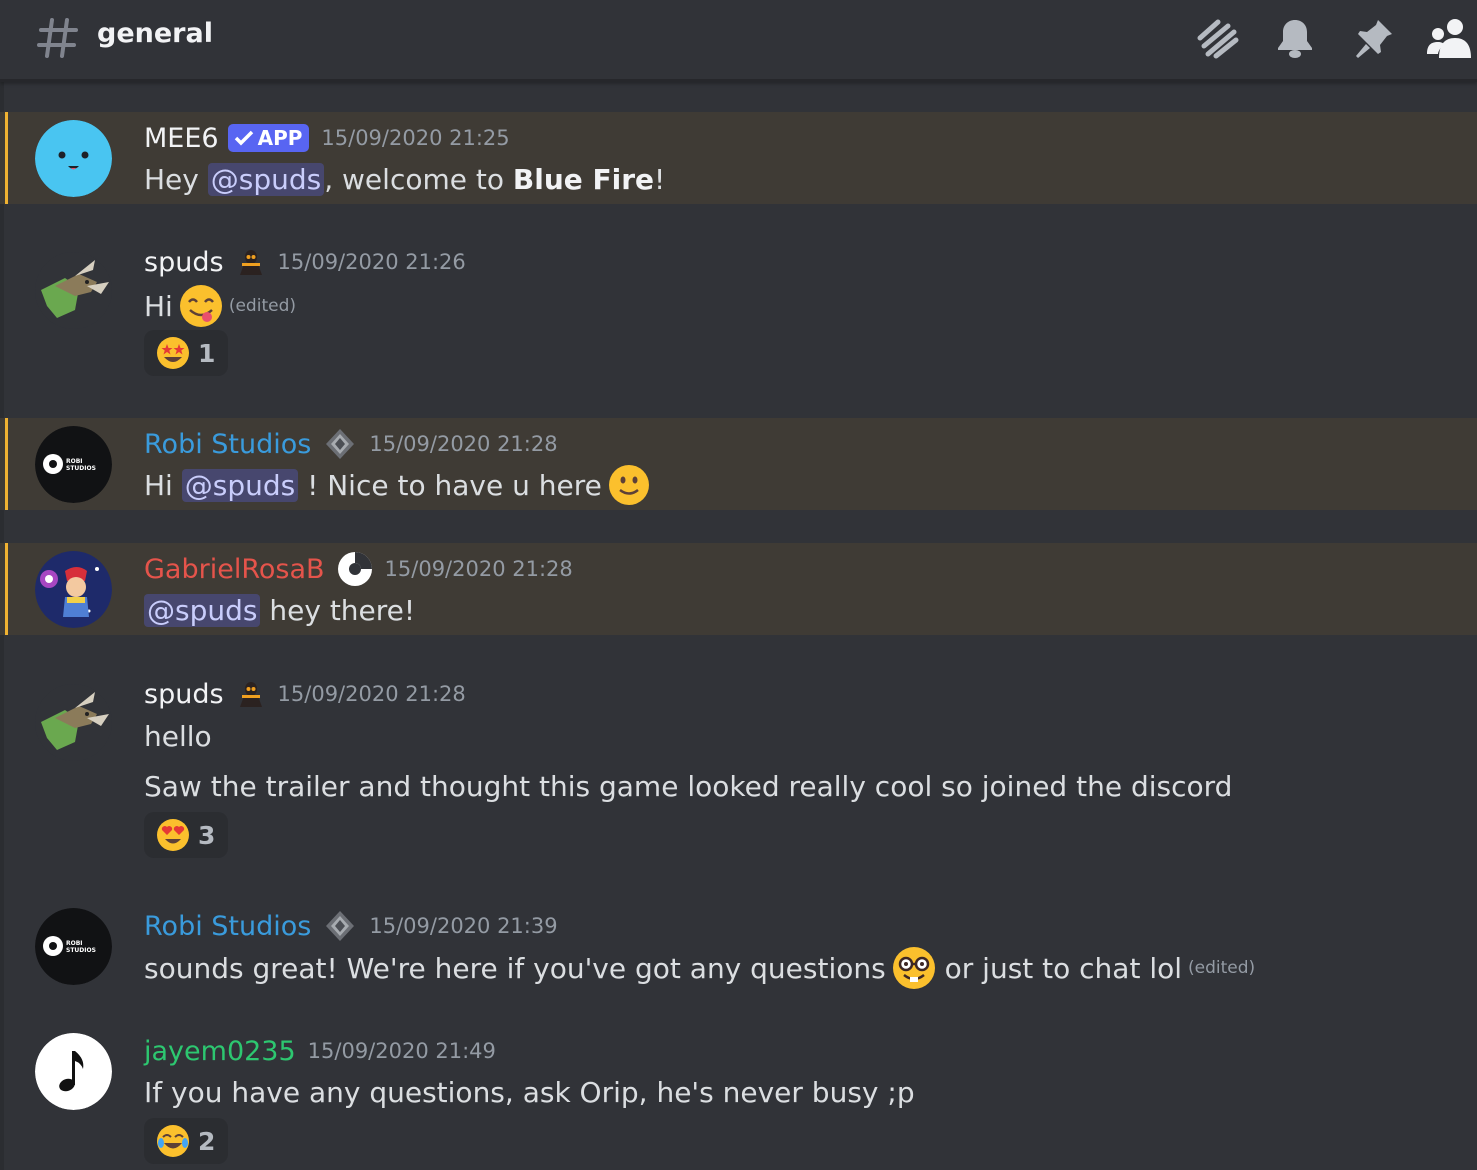 This screenshot has height=1170, width=1477. I want to click on bell-icon, so click(1295, 38).